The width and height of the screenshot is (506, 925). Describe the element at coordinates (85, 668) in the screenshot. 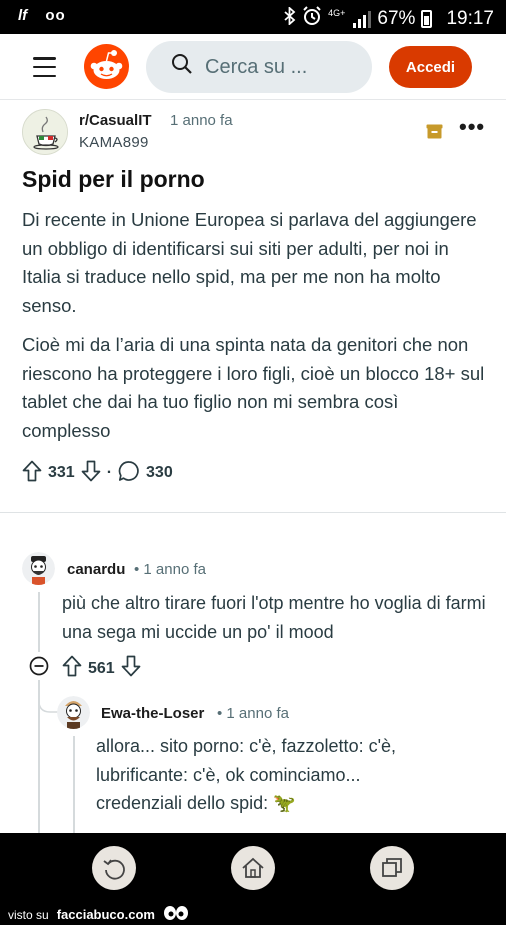

I see `comment-actions: 561` at that location.